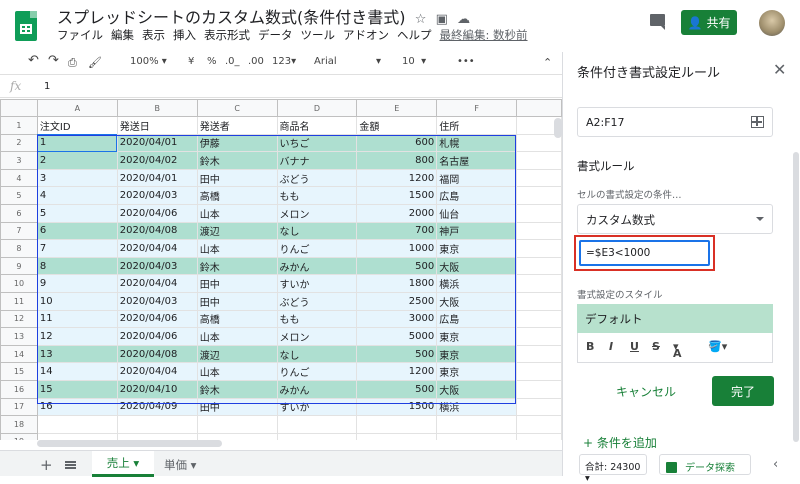  What do you see at coordinates (19, 213) in the screenshot?
I see `row-header: 6` at bounding box center [19, 213].